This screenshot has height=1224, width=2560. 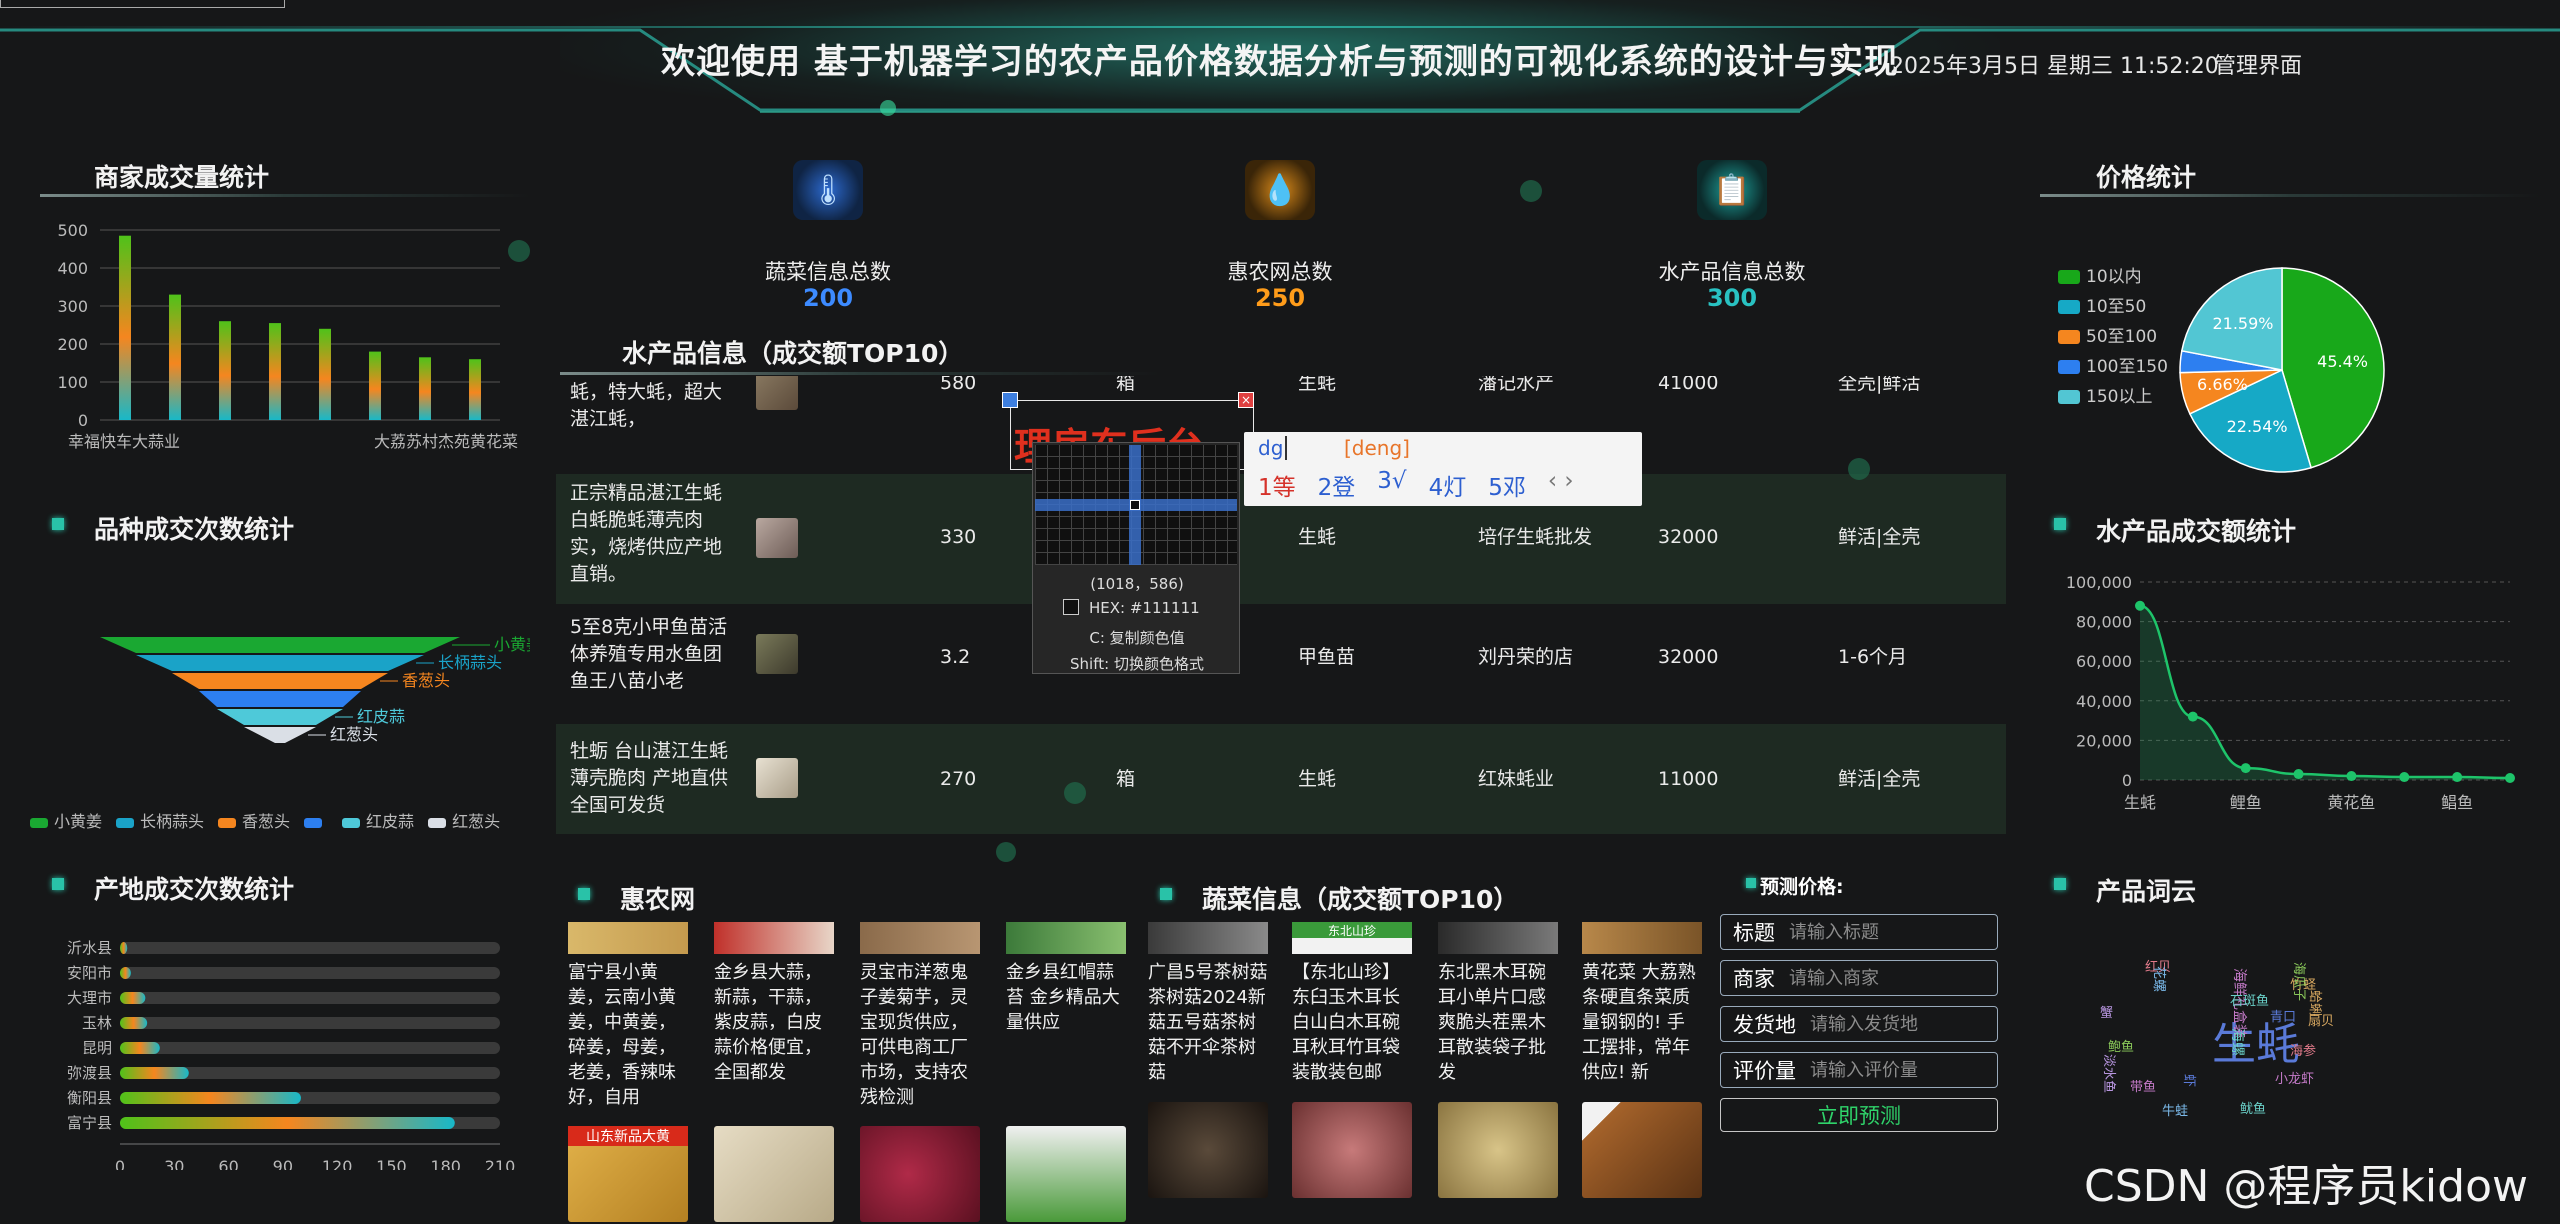 I want to click on card-text: 灵宝市洋葱鬼子姜菊芋，灵宝现货供应，可供电商工厂市场，支持农残检测, so click(x=920, y=1035).